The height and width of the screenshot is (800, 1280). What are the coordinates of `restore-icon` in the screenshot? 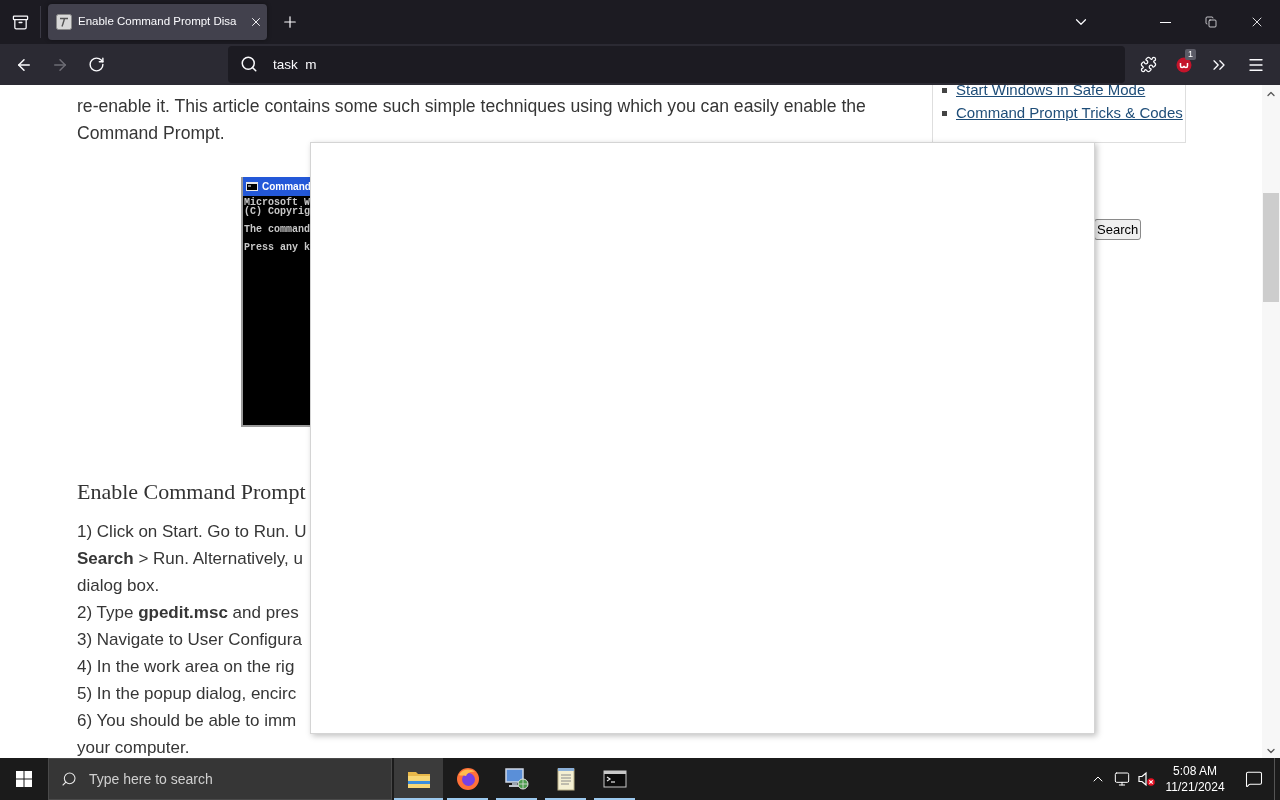 It's located at (1211, 22).